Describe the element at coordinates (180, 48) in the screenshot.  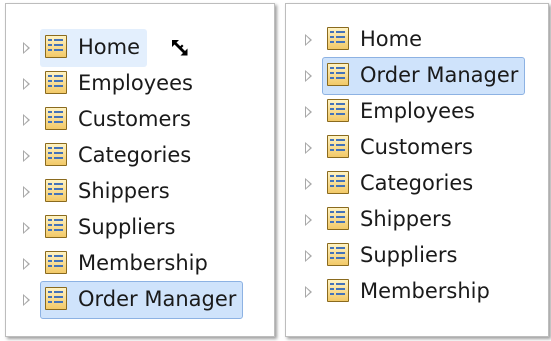
I see `move-cursor-icon` at that location.